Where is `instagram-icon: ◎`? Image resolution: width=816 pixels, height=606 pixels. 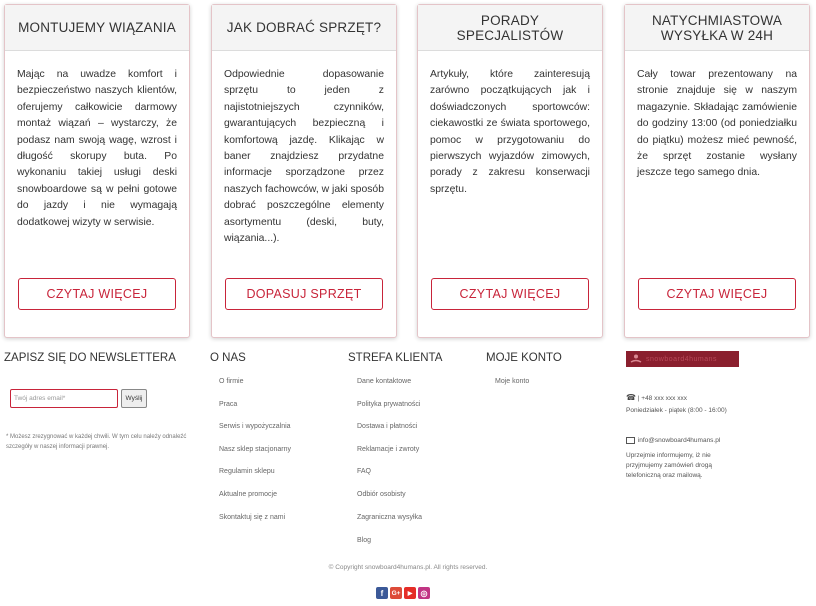
instagram-icon: ◎ is located at coordinates (424, 593).